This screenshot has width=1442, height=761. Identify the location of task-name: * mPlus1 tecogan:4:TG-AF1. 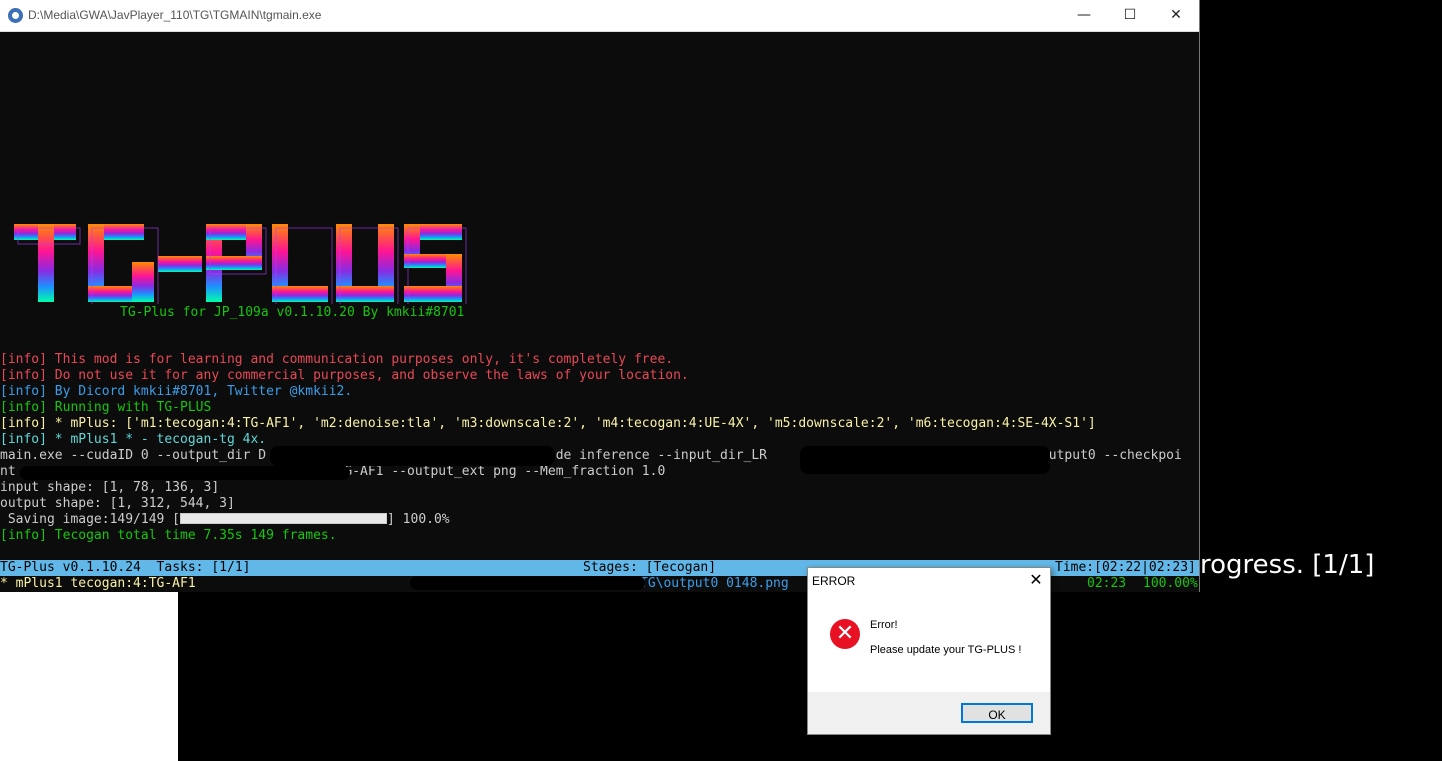
(98, 583).